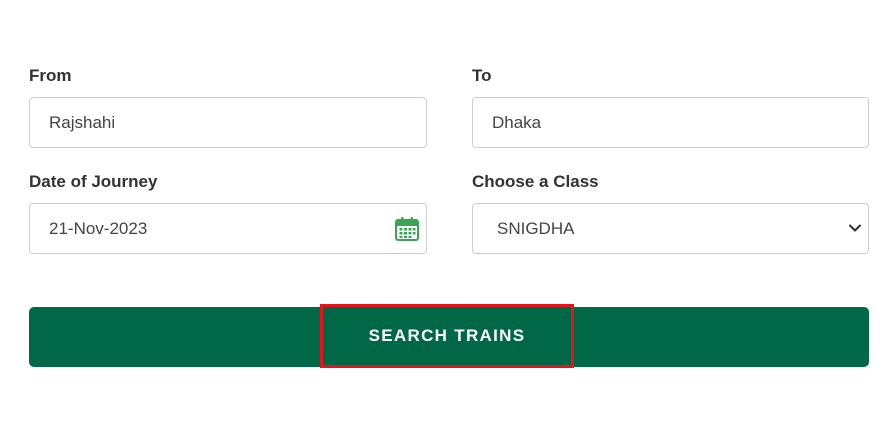 The width and height of the screenshot is (891, 448). I want to click on from-input-value: Rajshahi, so click(82, 122).